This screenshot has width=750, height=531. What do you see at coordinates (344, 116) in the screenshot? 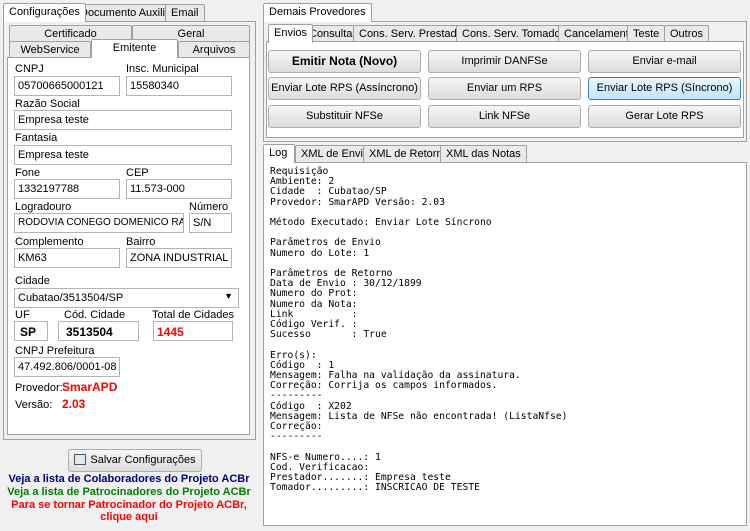
I see `substituir-nfse-button: Substituir NFSe` at bounding box center [344, 116].